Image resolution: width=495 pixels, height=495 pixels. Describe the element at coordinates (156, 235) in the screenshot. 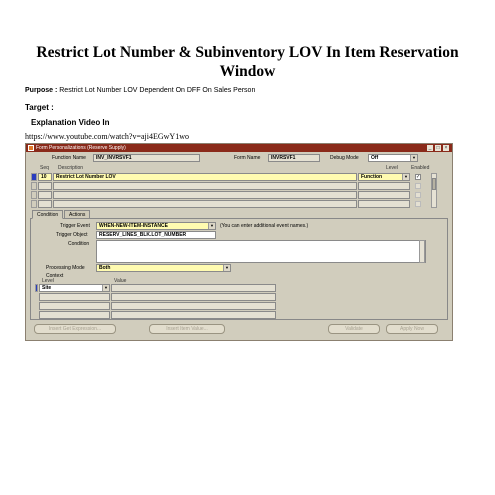

I see `trigger-object-field: RESERV_LINES_BLK.LOT_NUMBER` at that location.